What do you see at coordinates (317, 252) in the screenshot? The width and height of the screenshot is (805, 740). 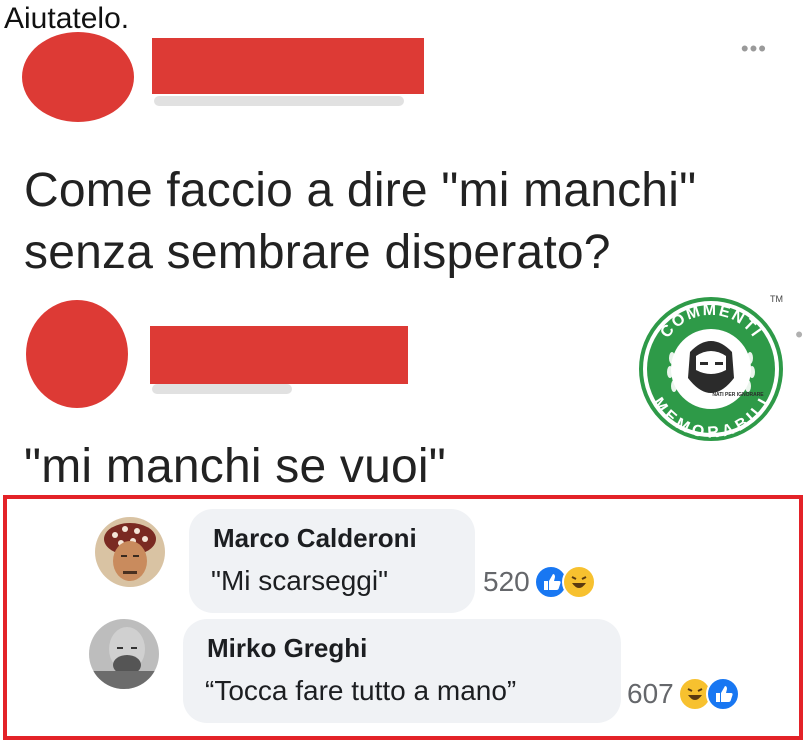 I see `post-question-line-2: senza sembrare disperato?` at bounding box center [317, 252].